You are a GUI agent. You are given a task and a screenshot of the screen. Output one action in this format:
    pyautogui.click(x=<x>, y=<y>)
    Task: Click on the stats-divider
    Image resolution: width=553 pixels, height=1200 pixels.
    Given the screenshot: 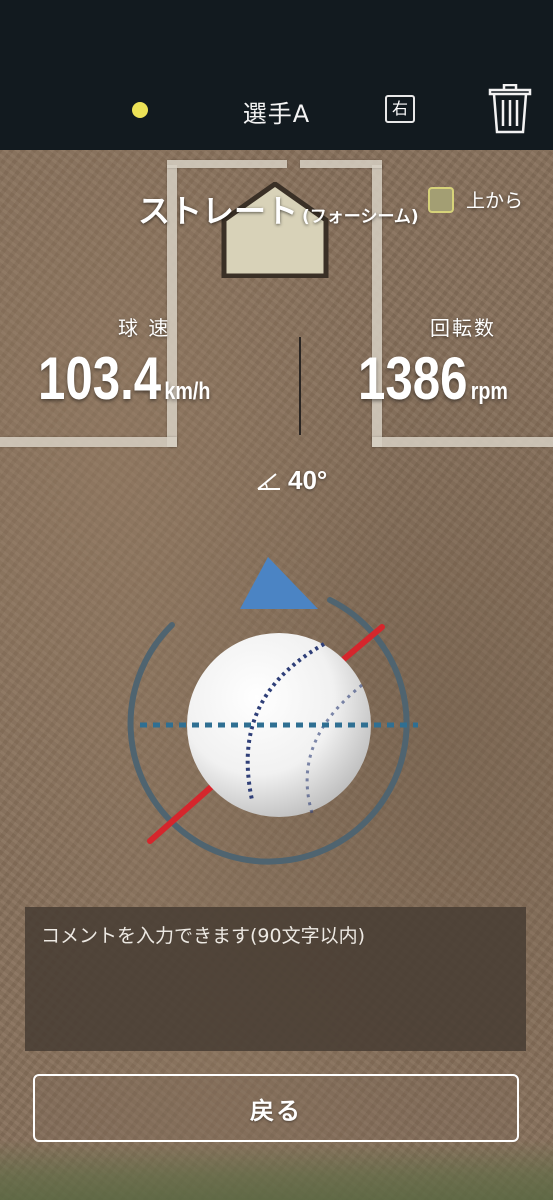 What is the action you would take?
    pyautogui.click(x=300, y=386)
    